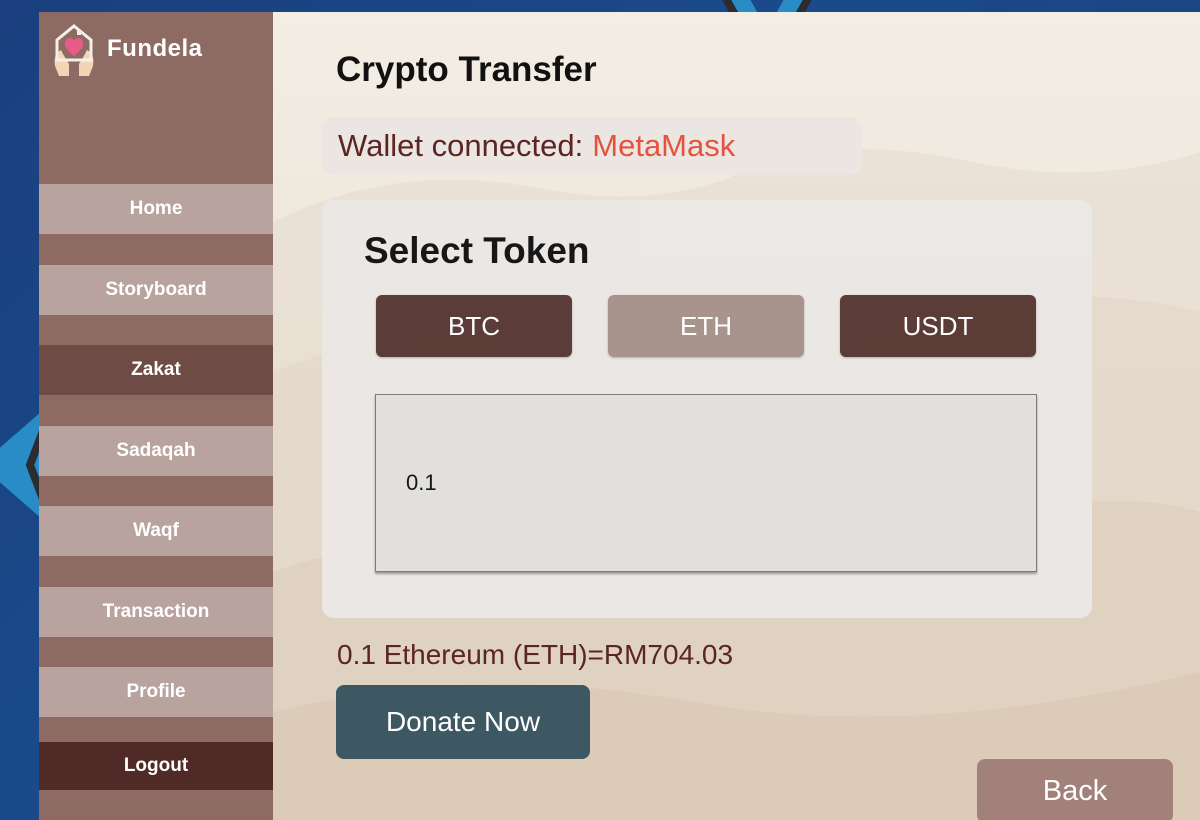 Image resolution: width=1200 pixels, height=820 pixels. I want to click on wallet-status: Wallet connected: MetaMask, so click(592, 146).